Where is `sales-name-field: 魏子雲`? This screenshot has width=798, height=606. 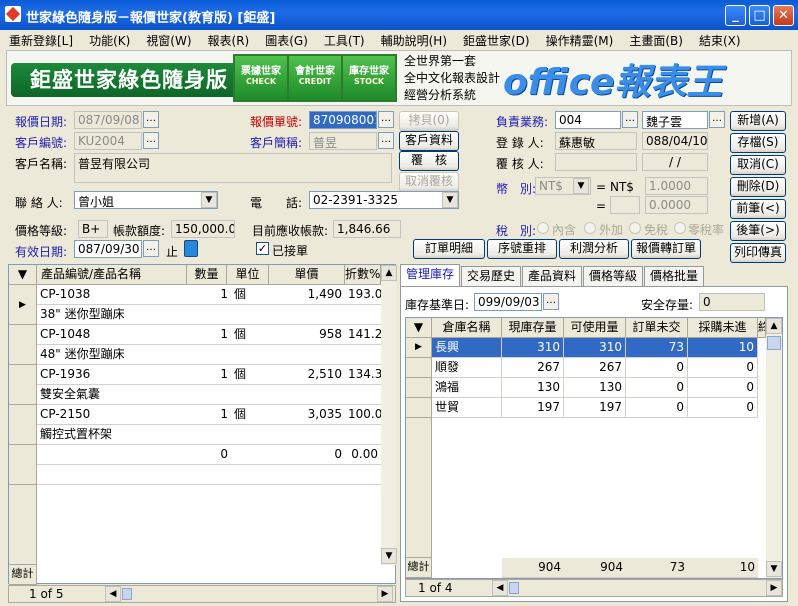
sales-name-field: 魏子雲 is located at coordinates (675, 120).